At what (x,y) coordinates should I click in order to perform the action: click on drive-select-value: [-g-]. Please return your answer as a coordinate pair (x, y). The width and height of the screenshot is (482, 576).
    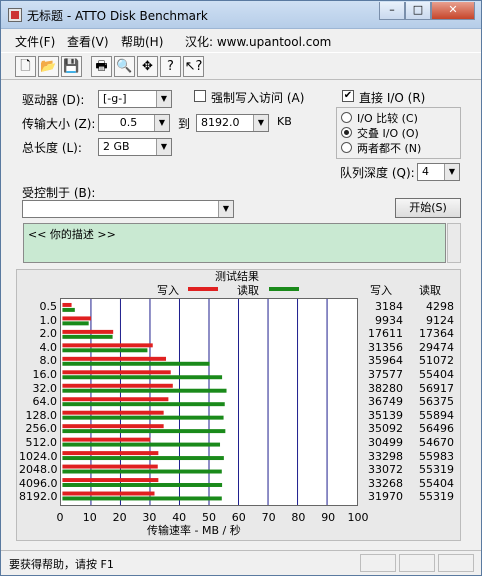
    Looking at the image, I should click on (115, 98).